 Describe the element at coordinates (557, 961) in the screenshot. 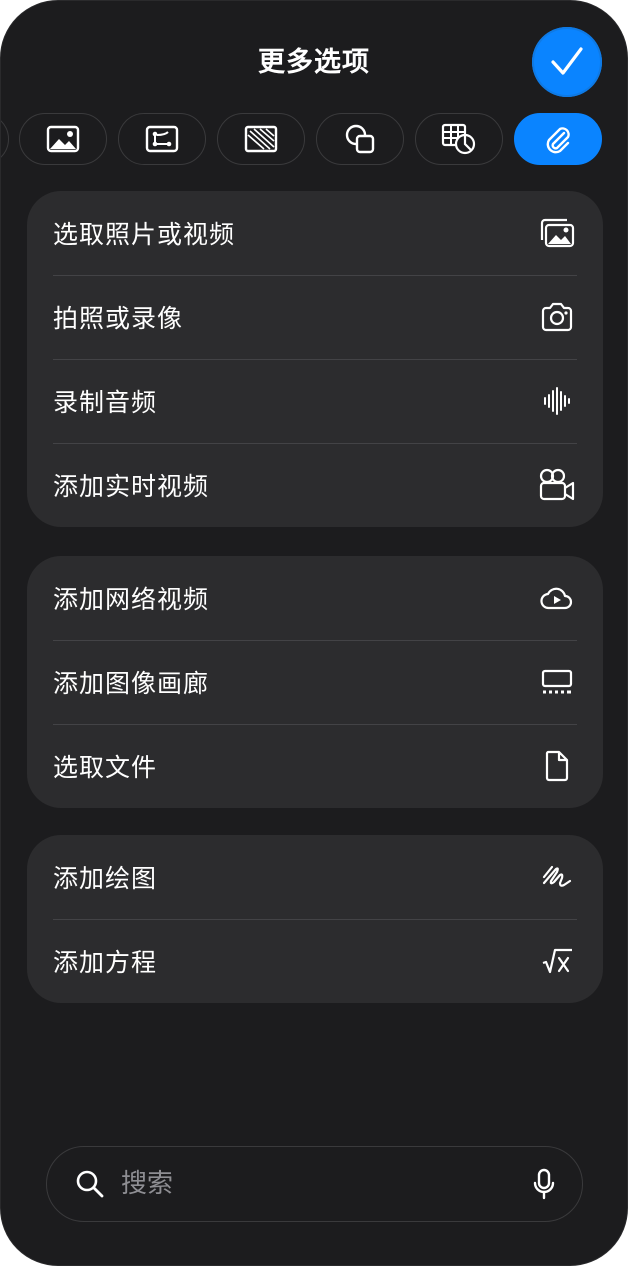

I see `square-root-icon` at that location.